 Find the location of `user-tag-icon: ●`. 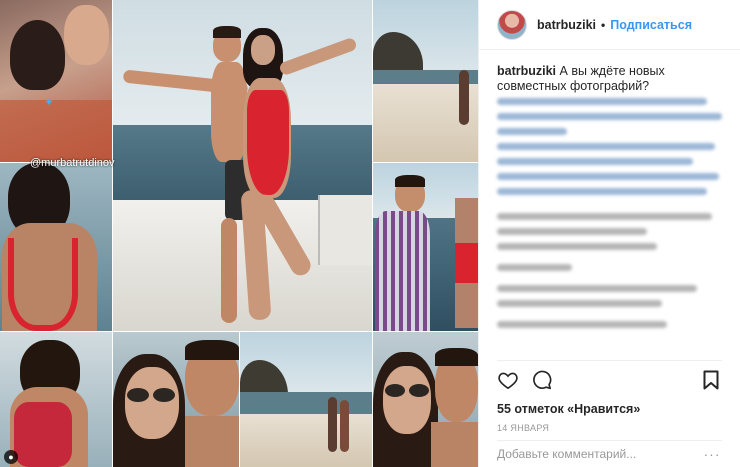

user-tag-icon: ● is located at coordinates (11, 457).